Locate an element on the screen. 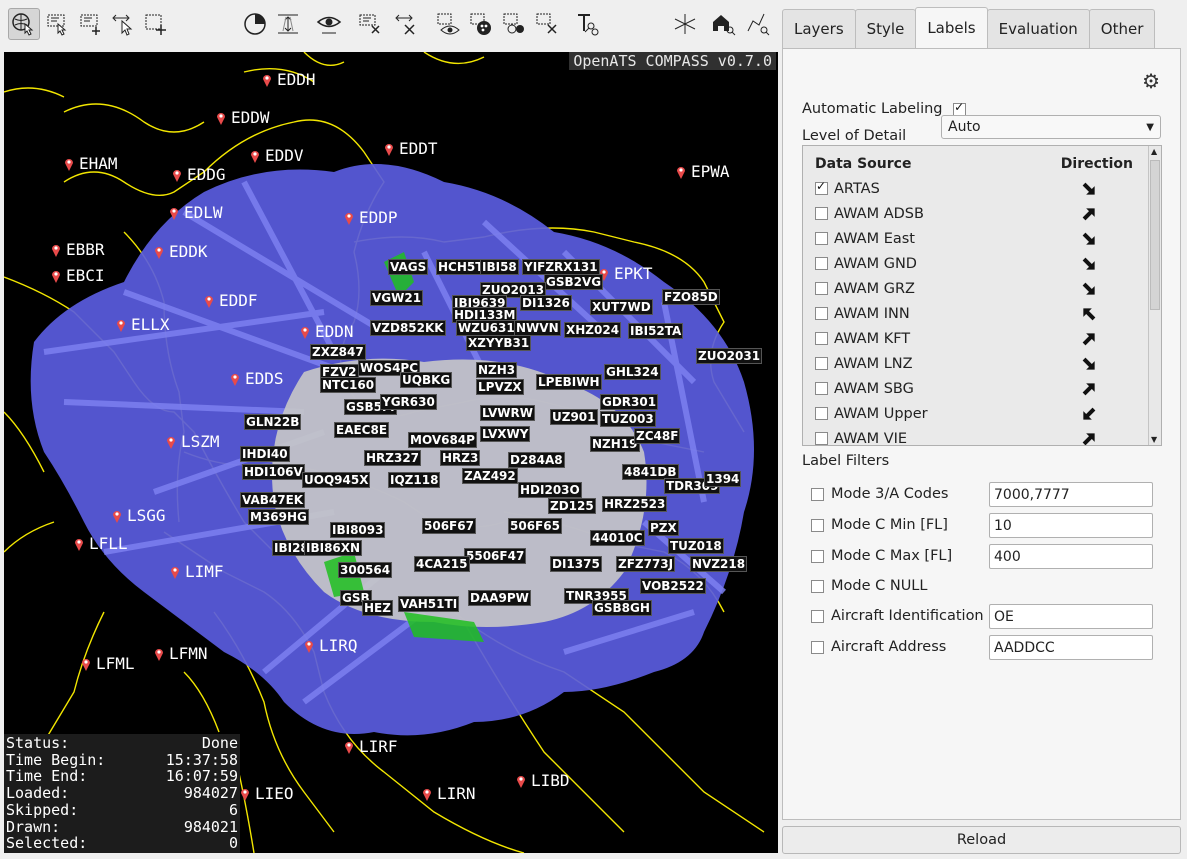 The height and width of the screenshot is (859, 1187). aircraft-label: LVXWY is located at coordinates (505, 434).